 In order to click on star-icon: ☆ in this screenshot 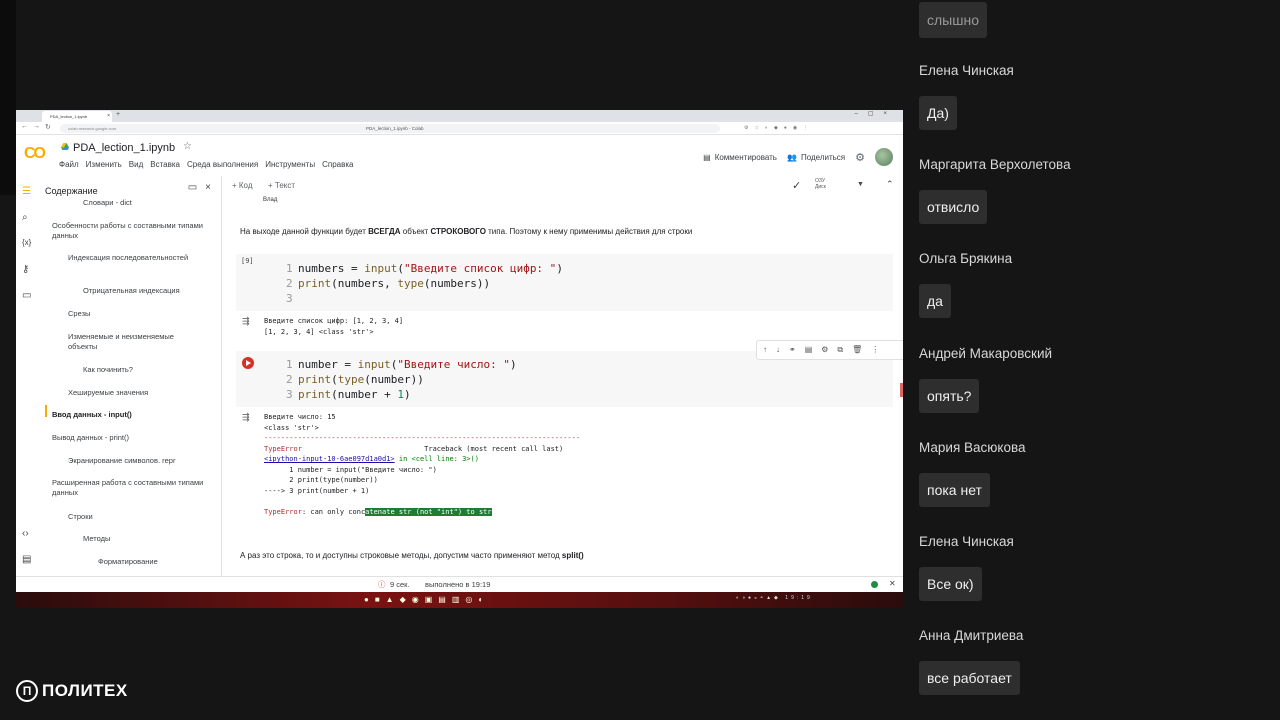, I will do `click(187, 146)`.